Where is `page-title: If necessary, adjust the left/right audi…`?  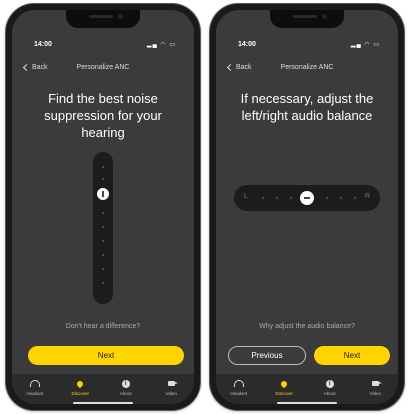 page-title: If necessary, adjust the left/right audi… is located at coordinates (307, 107).